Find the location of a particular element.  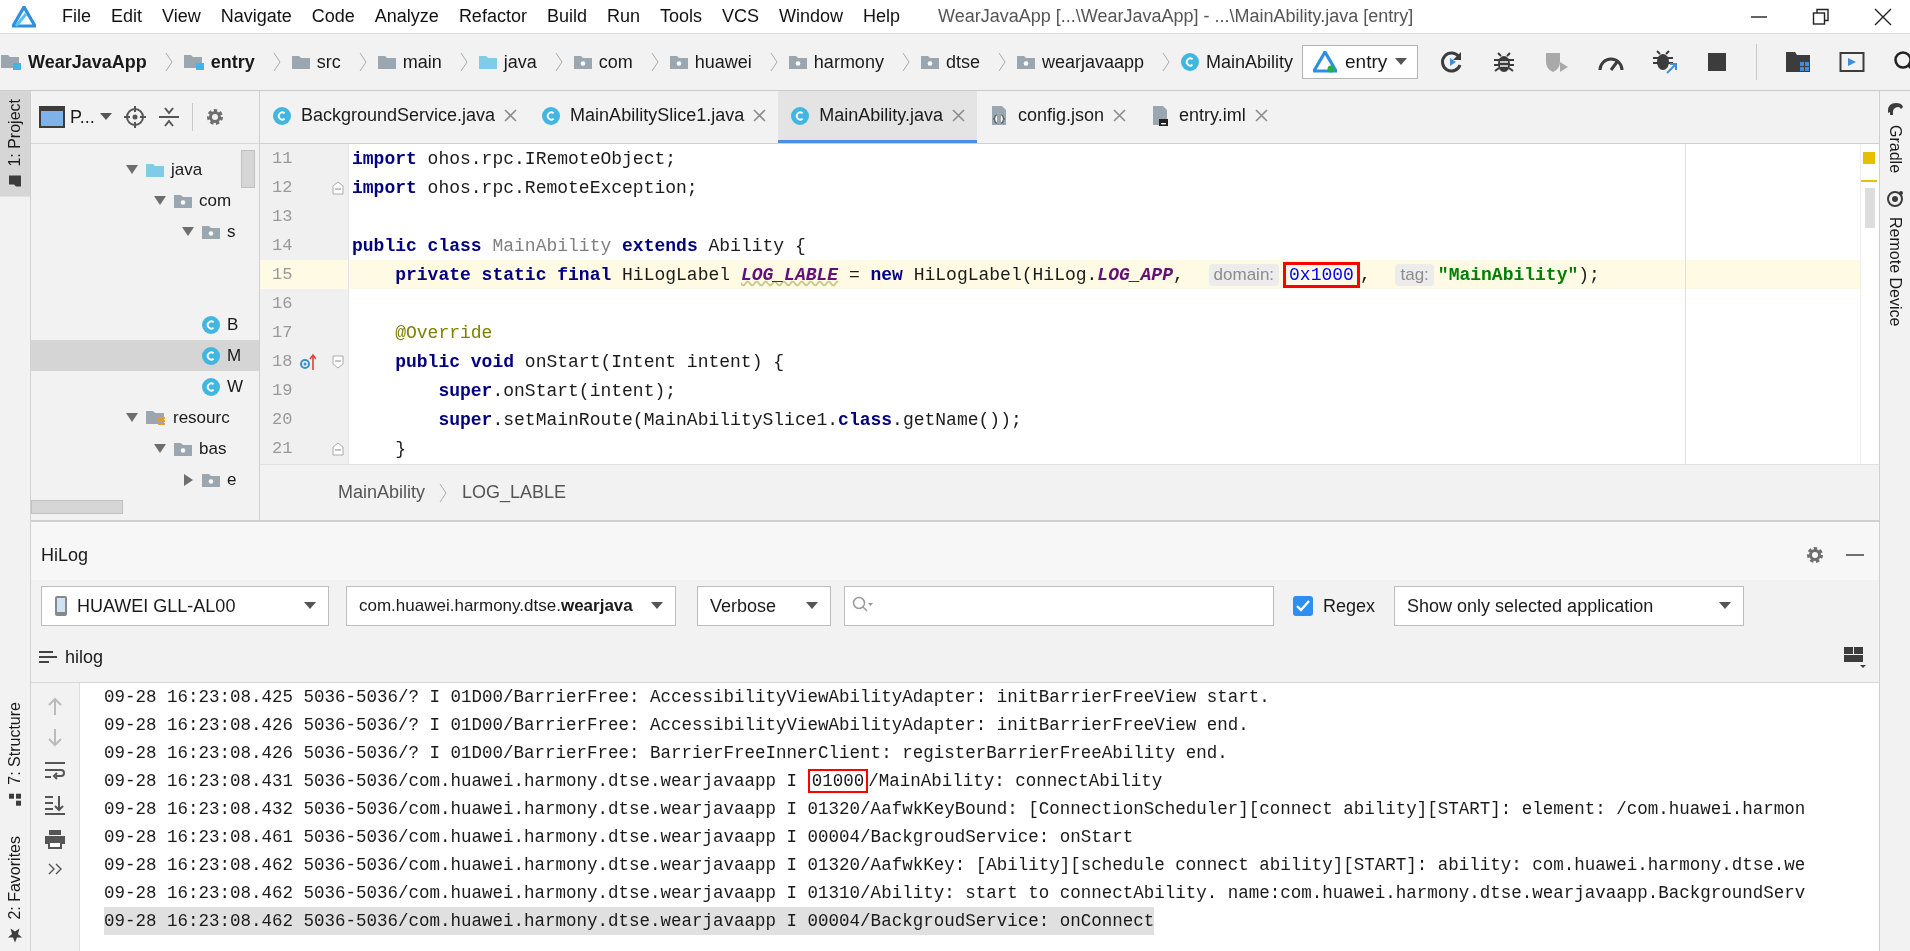

stop-icon is located at coordinates (1717, 62).